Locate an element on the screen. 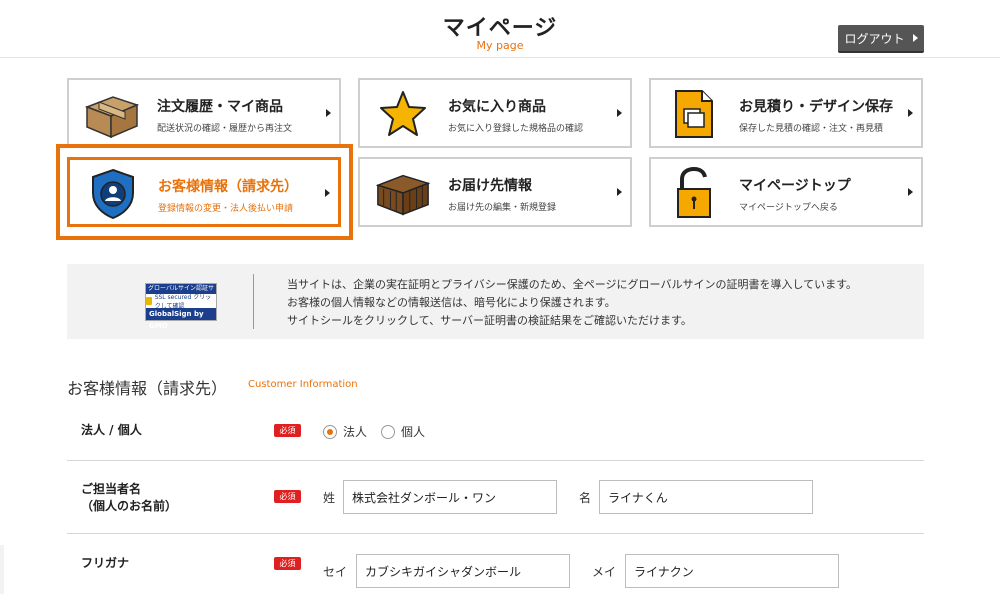 This screenshot has width=1000, height=594. page-edge is located at coordinates (2, 569).